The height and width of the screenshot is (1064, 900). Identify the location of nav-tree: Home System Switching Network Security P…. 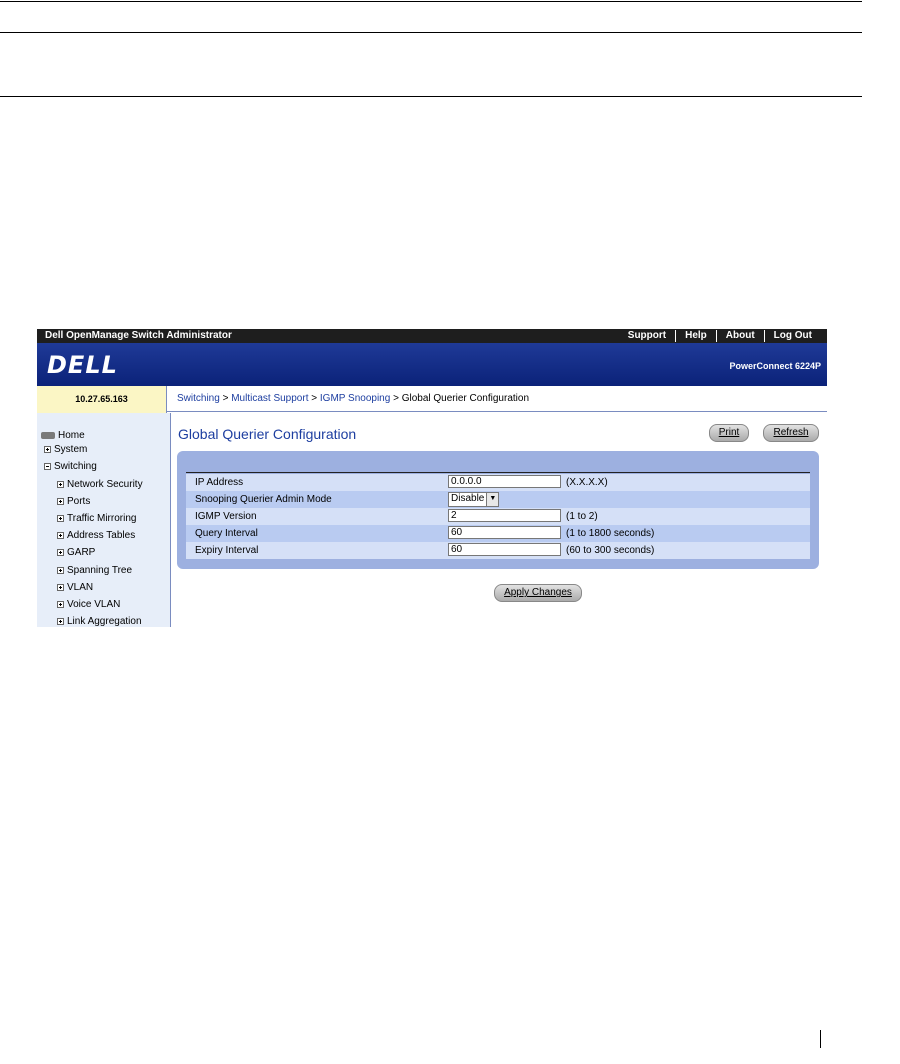
(104, 520).